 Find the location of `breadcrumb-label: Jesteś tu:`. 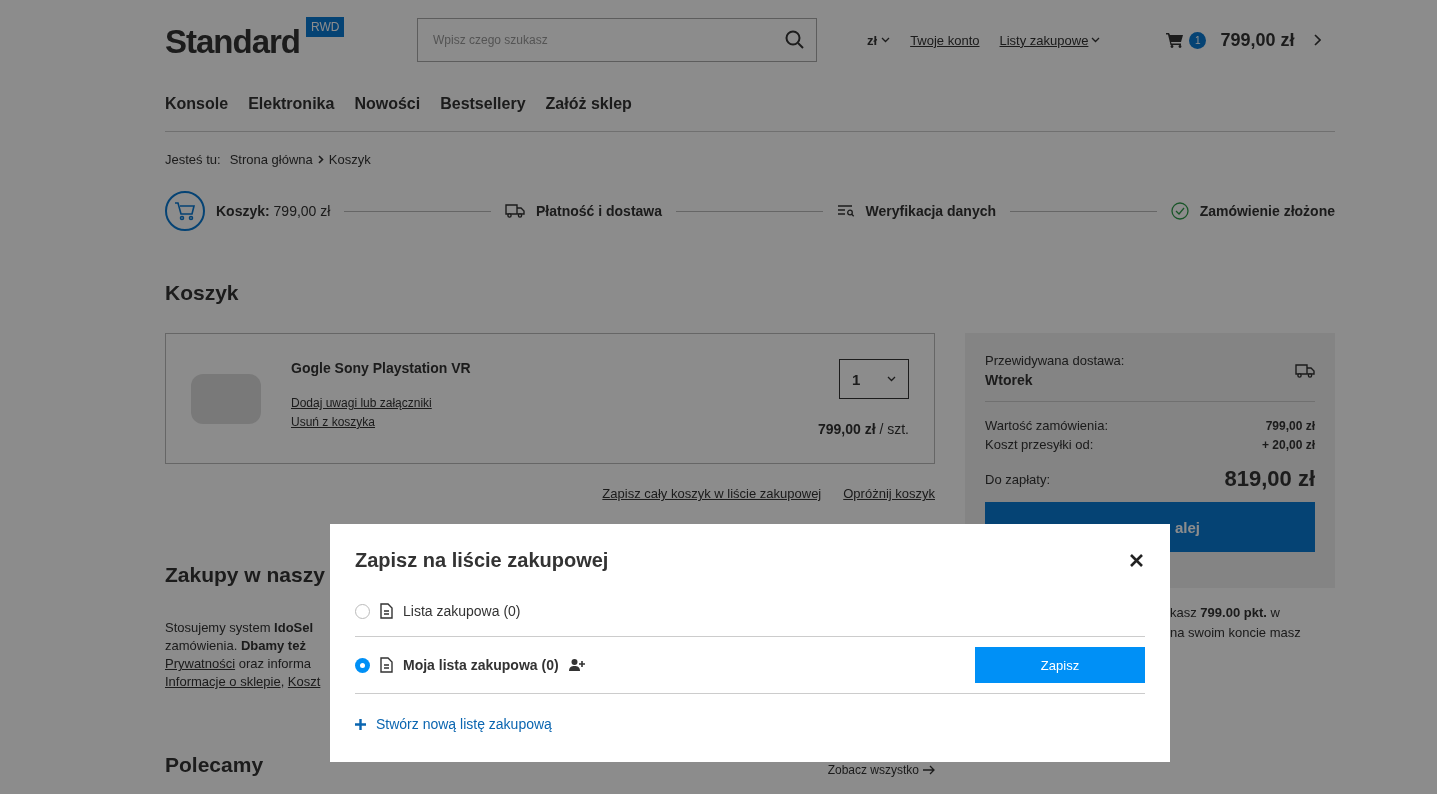

breadcrumb-label: Jesteś tu: is located at coordinates (193, 159).